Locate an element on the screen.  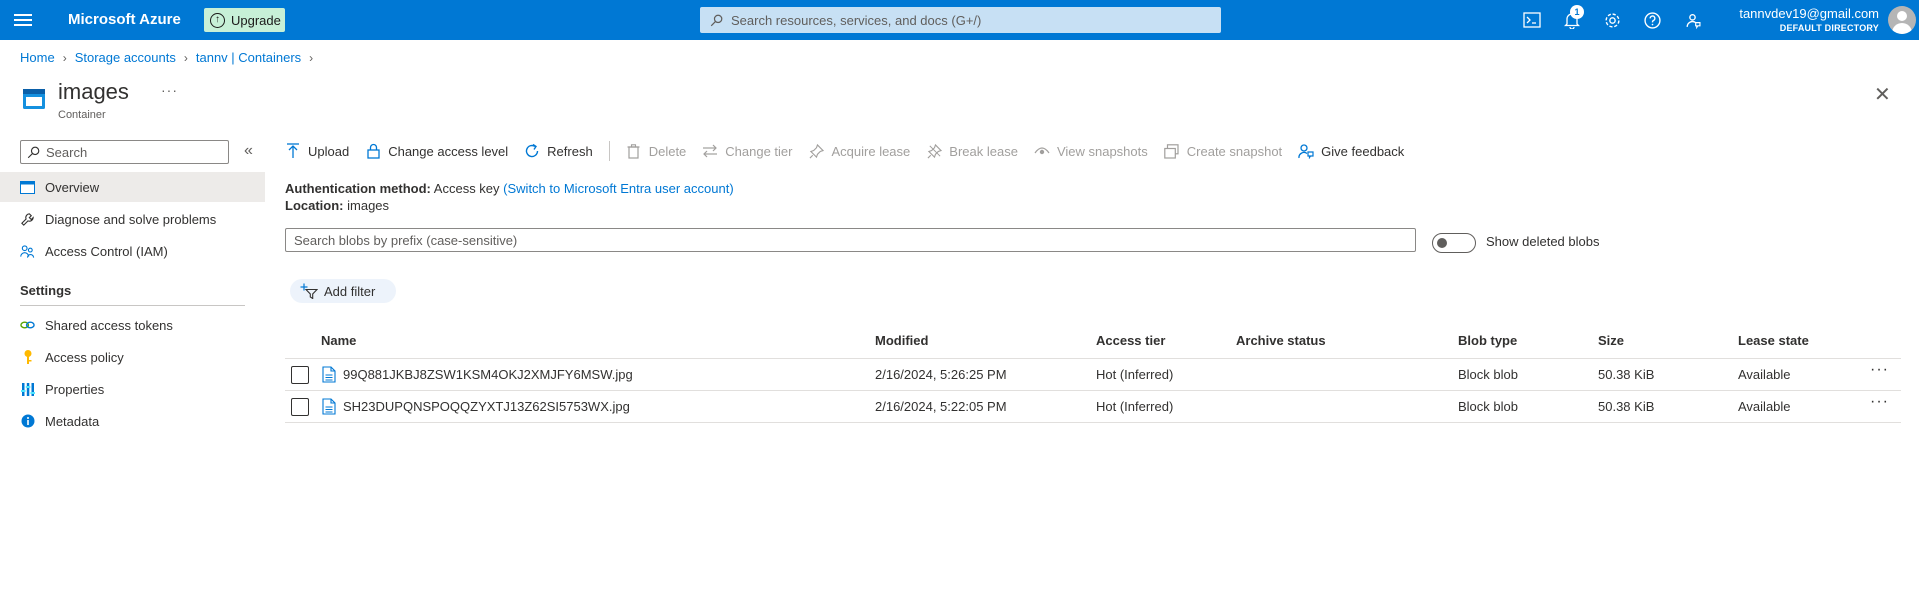
snapshot-icon is located at coordinates (1172, 151).